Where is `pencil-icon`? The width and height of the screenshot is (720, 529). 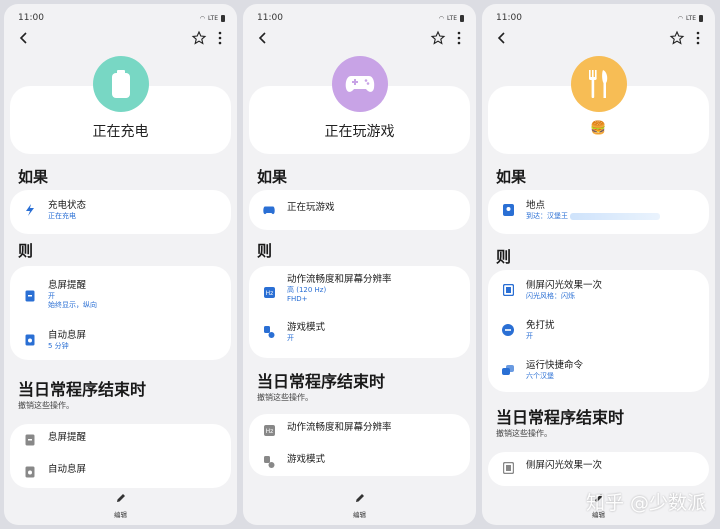
pencil-icon is located at coordinates (359, 498).